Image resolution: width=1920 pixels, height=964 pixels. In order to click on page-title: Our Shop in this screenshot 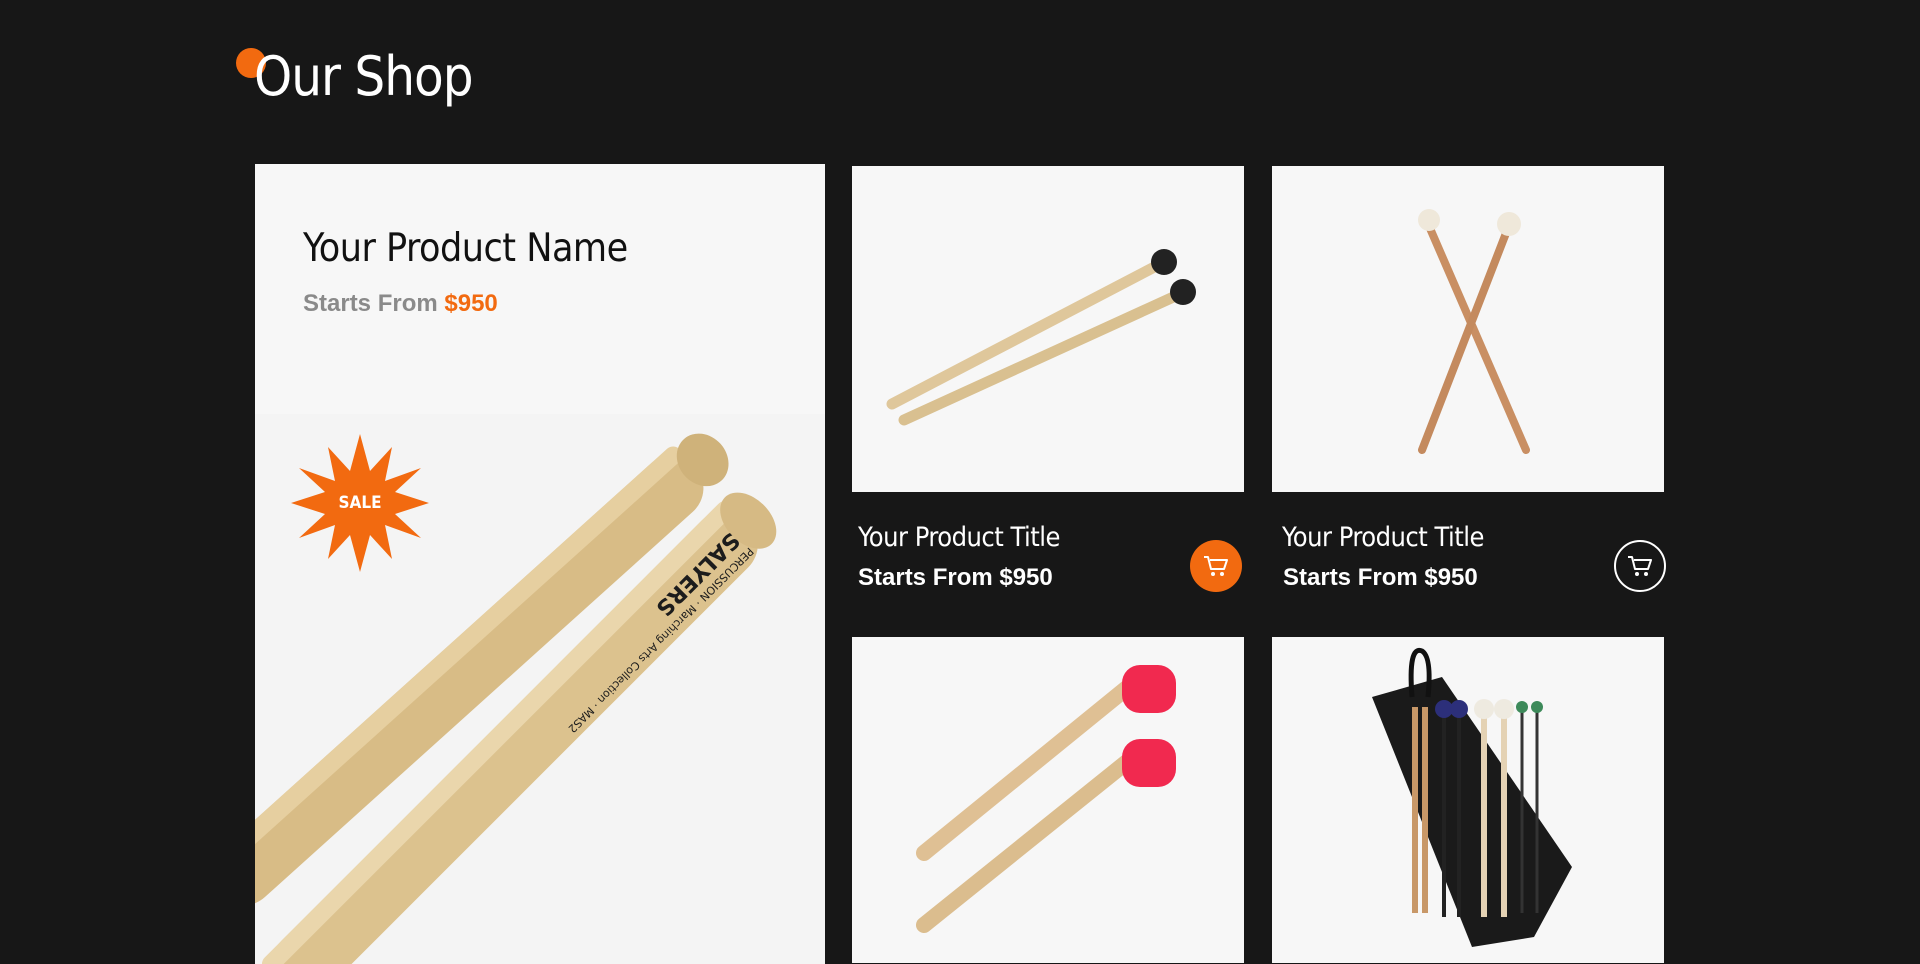, I will do `click(364, 76)`.